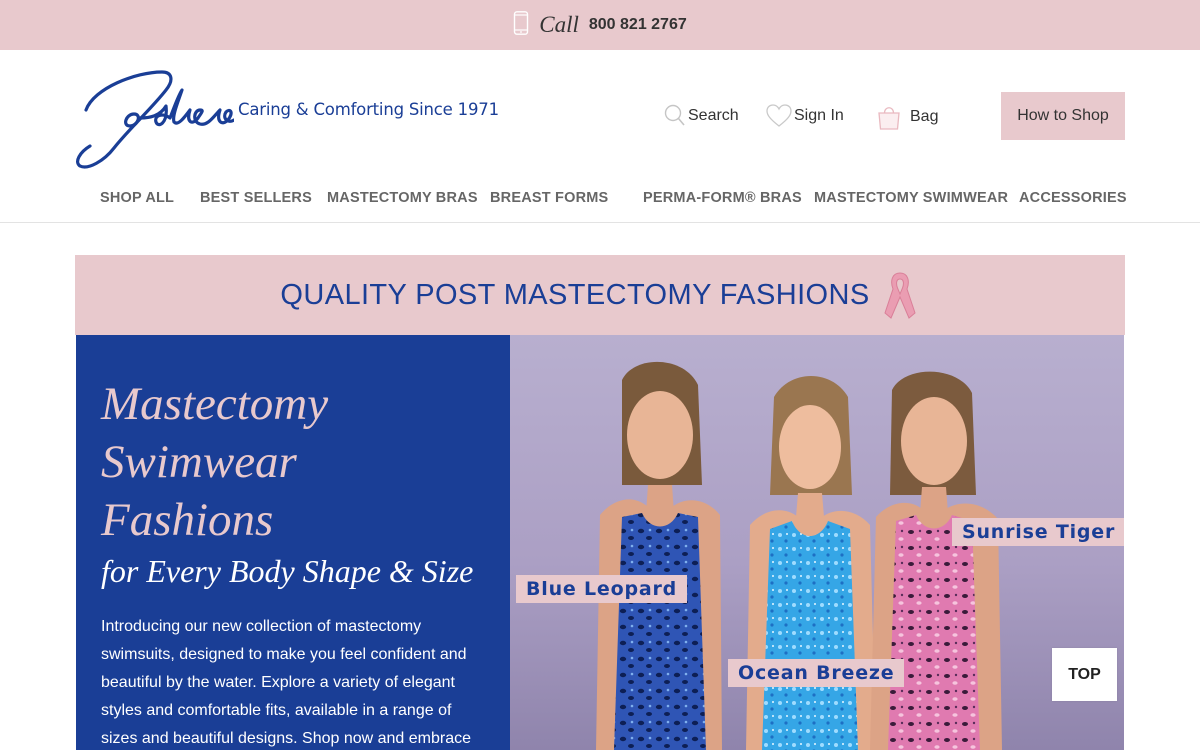  I want to click on search-label: Search, so click(713, 115).